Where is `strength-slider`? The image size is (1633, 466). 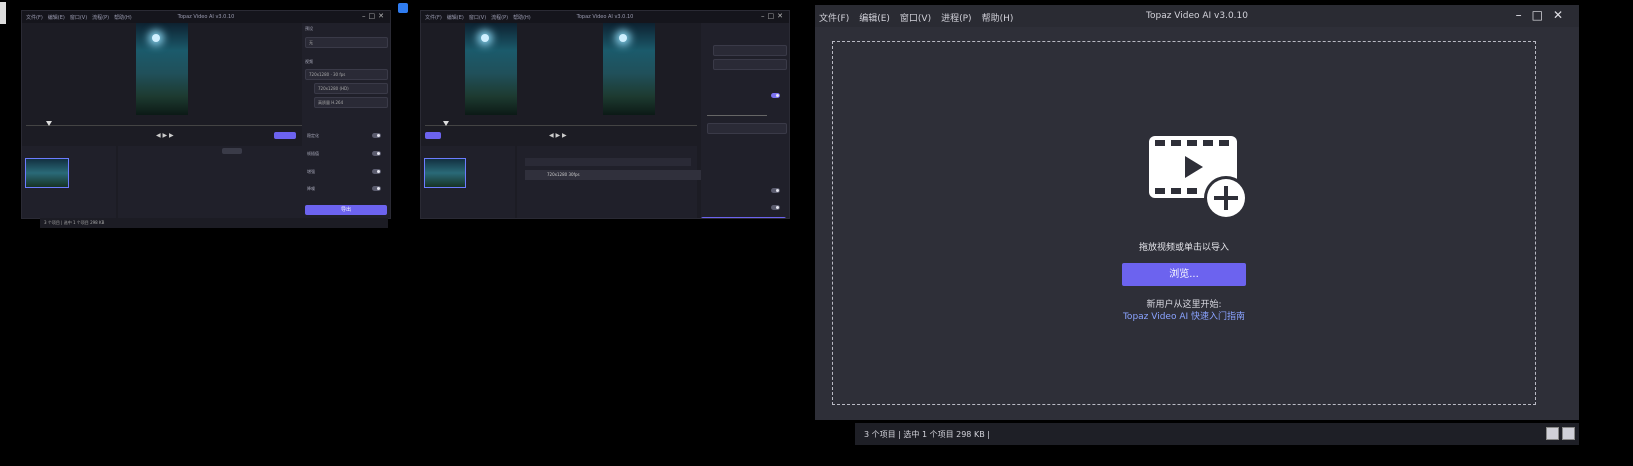 strength-slider is located at coordinates (737, 115).